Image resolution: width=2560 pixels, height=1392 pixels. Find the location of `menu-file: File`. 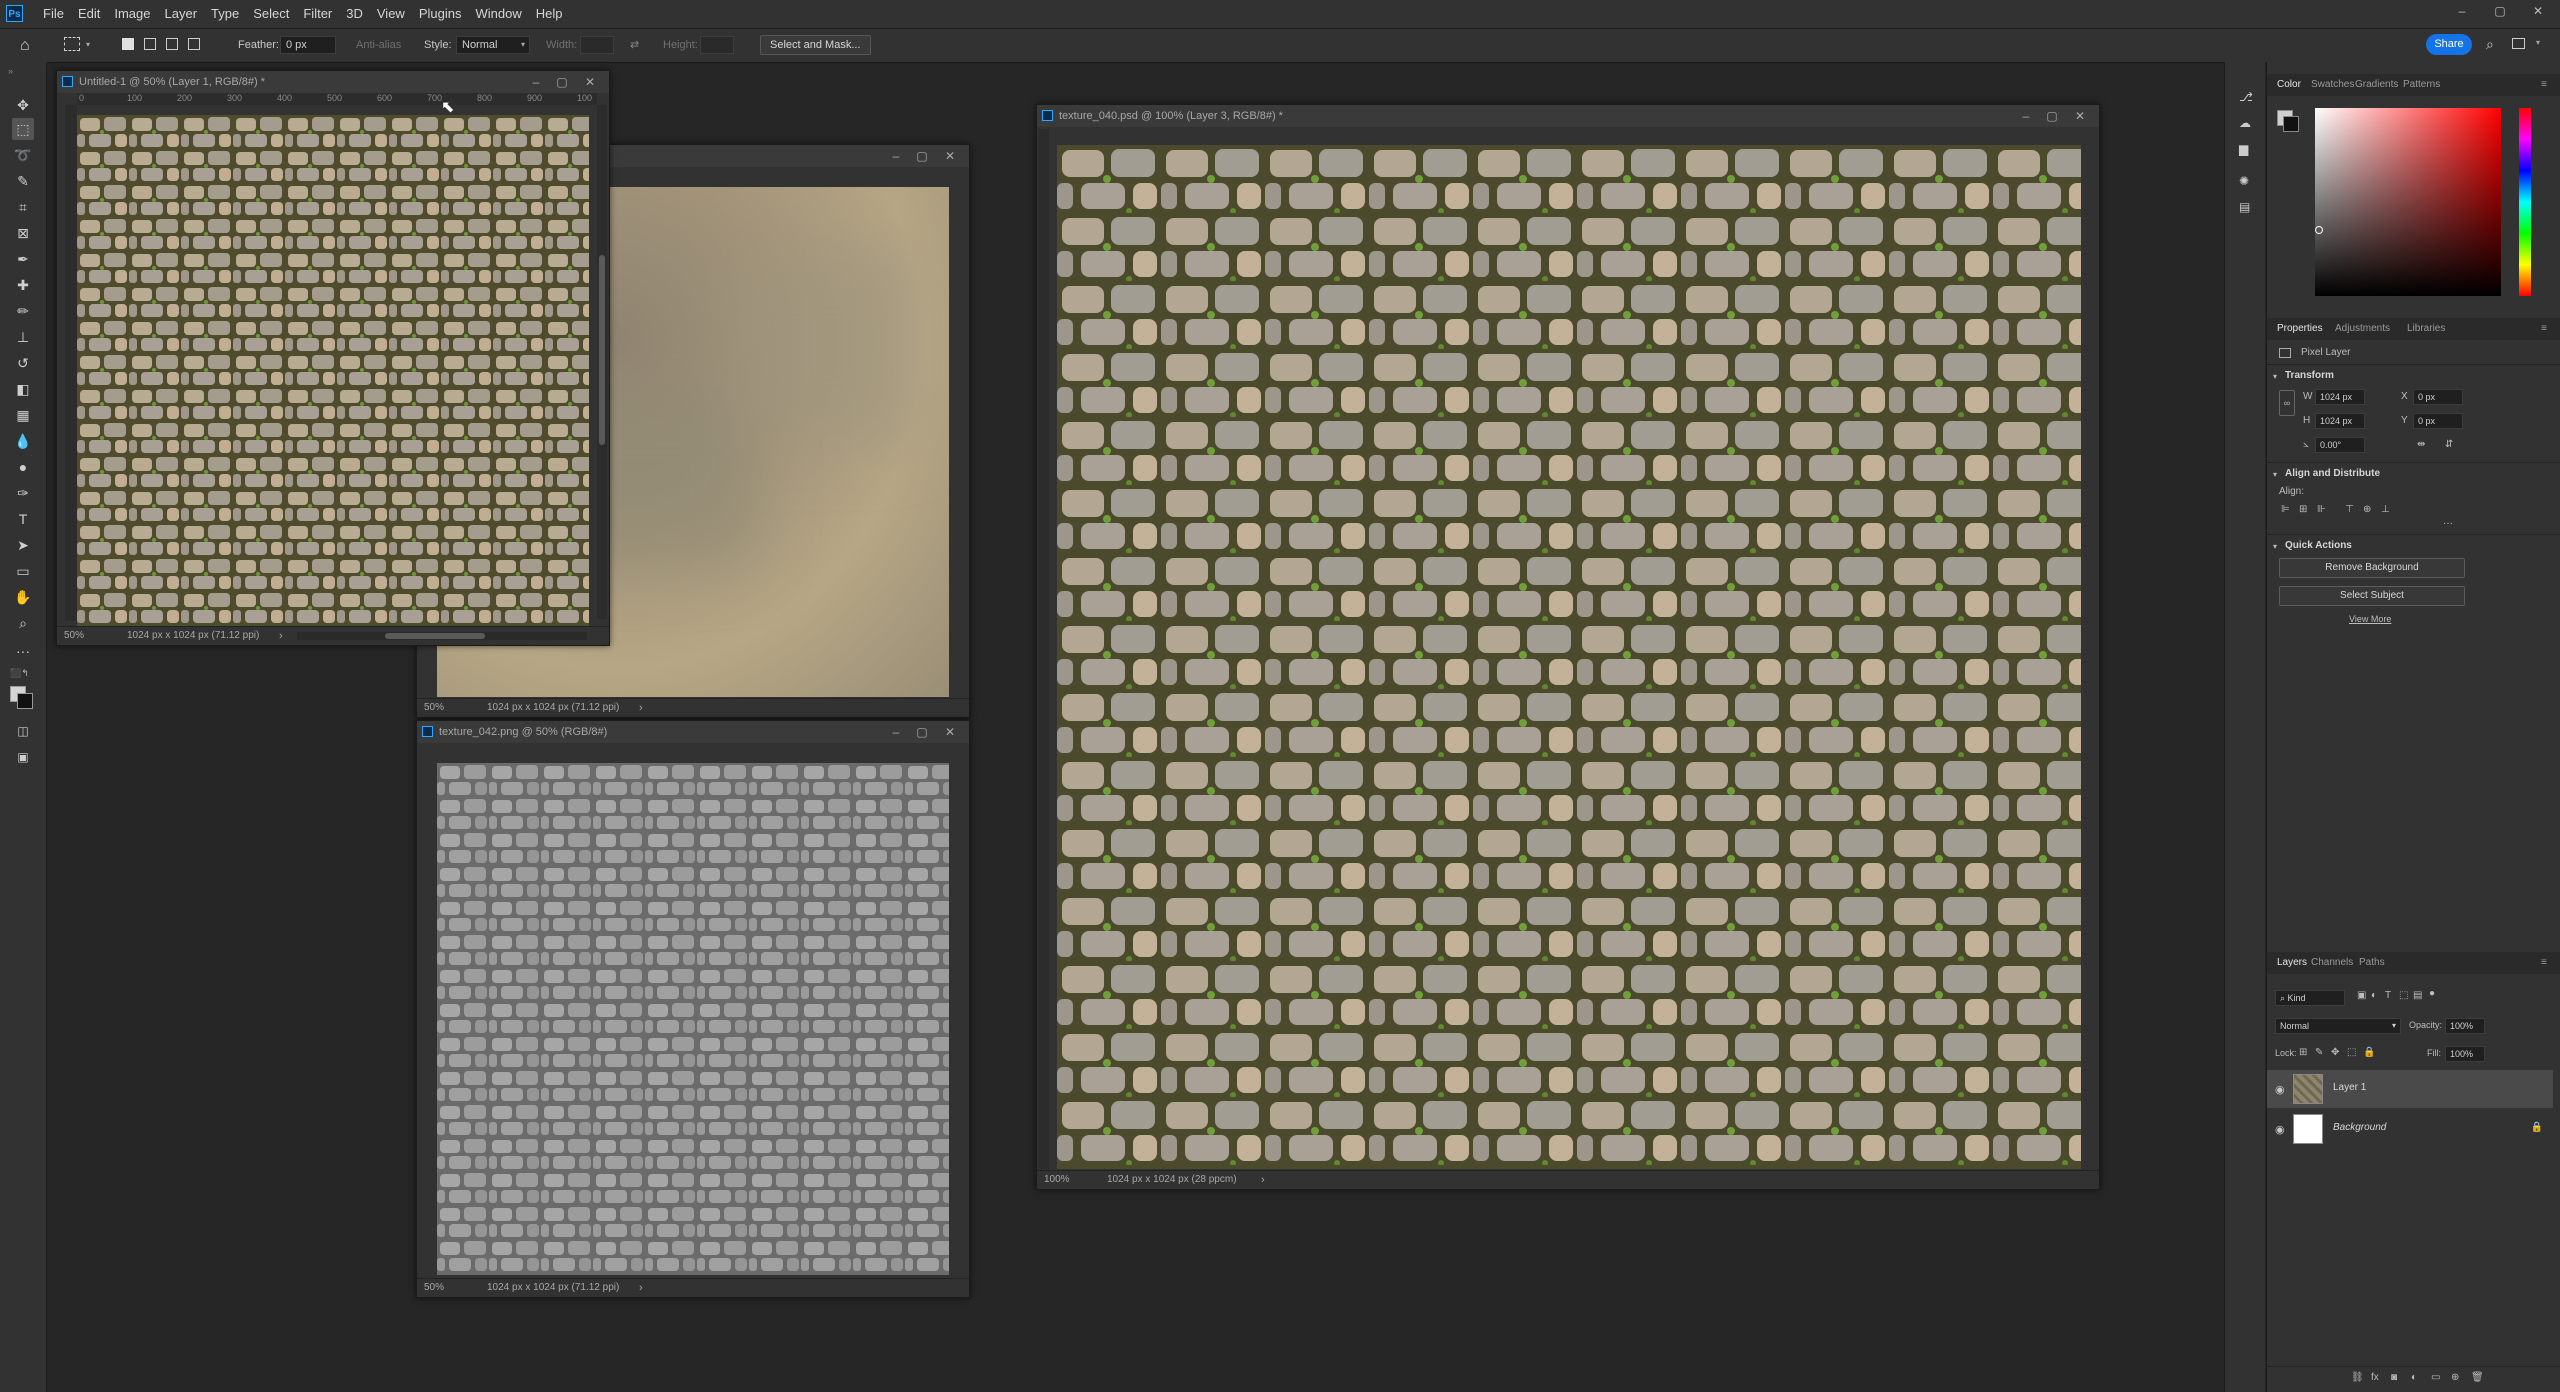

menu-file: File is located at coordinates (53, 14).